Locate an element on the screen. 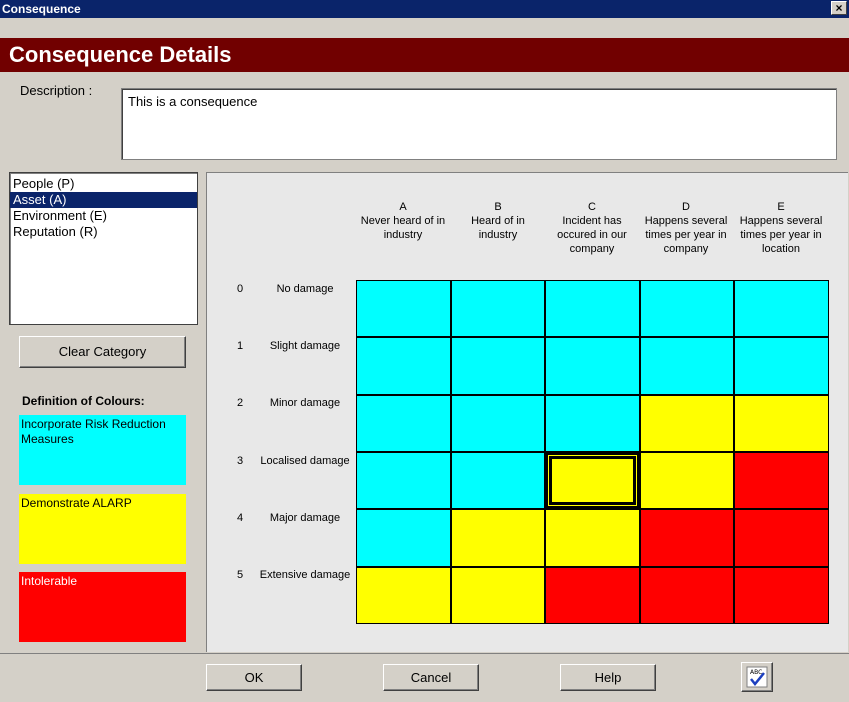  matrix-cell-e5 is located at coordinates (781, 595).